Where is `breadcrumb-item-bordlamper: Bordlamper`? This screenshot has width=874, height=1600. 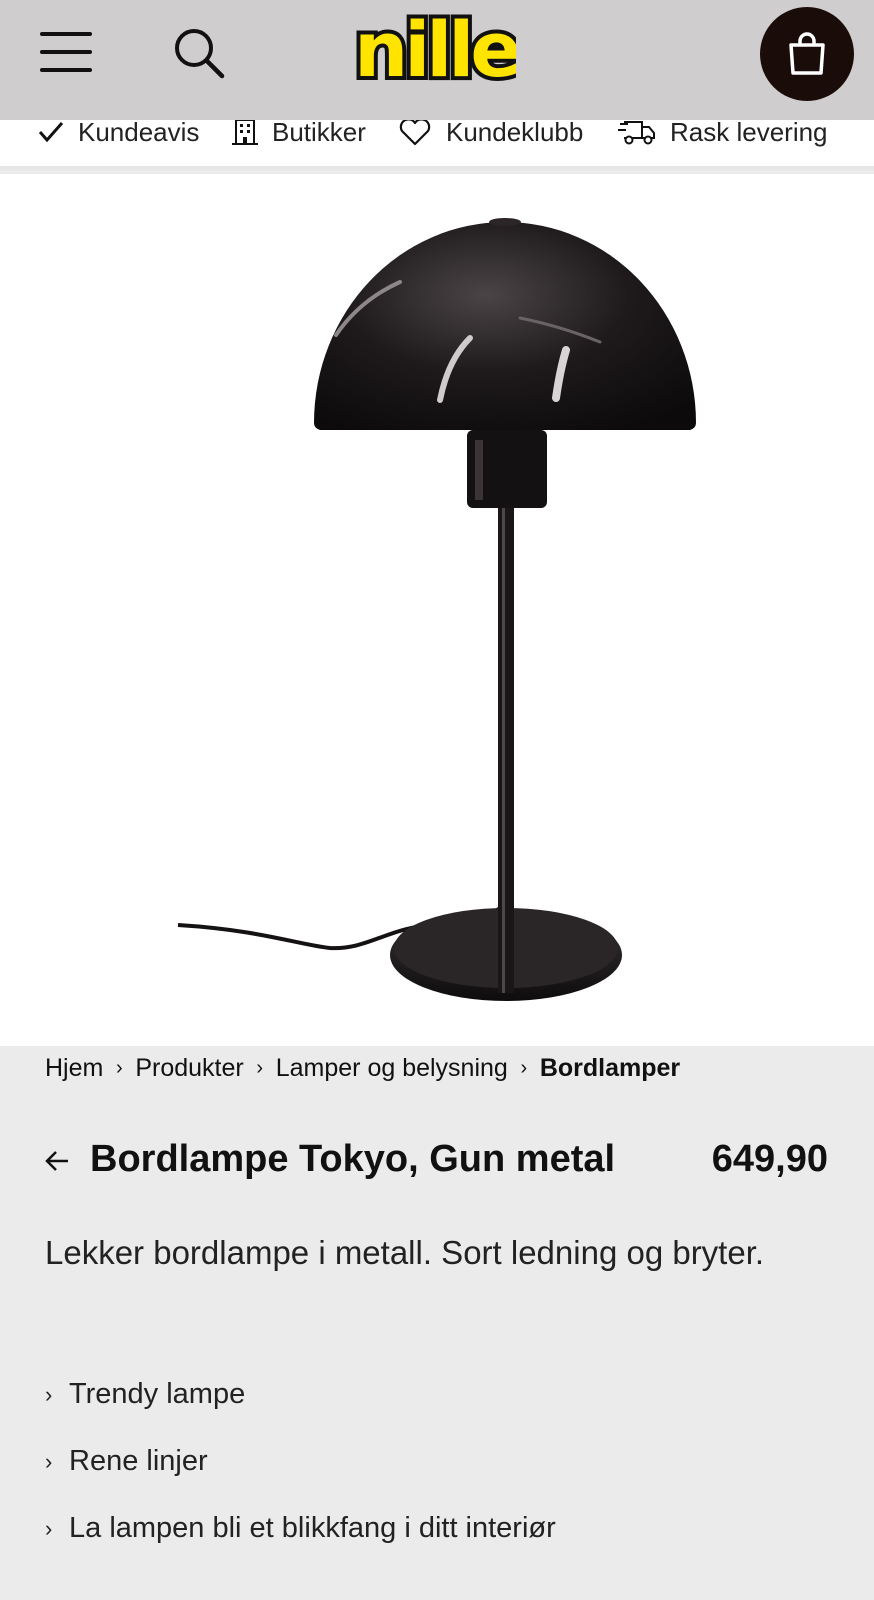
breadcrumb-item-bordlamper: Bordlamper is located at coordinates (610, 1068).